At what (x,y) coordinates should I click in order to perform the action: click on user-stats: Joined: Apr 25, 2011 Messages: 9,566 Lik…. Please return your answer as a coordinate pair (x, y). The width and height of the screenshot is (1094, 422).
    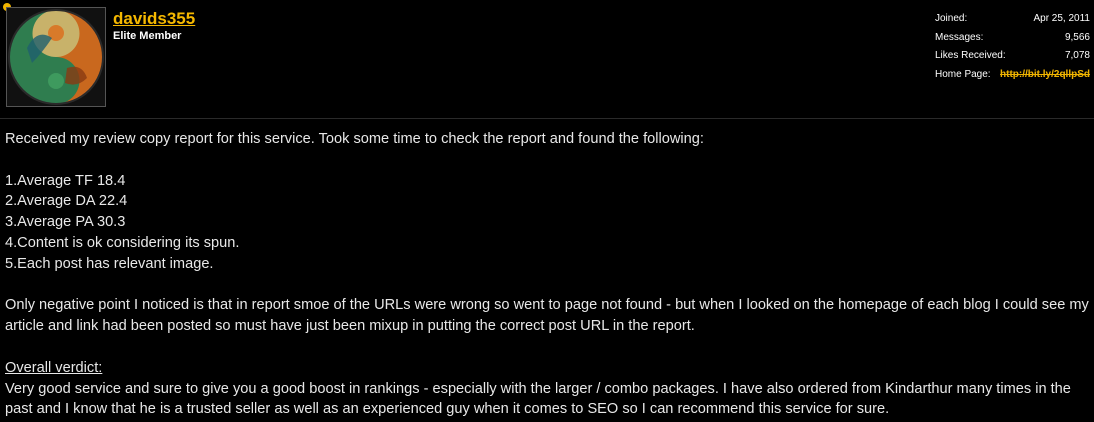
    Looking at the image, I should click on (1012, 50).